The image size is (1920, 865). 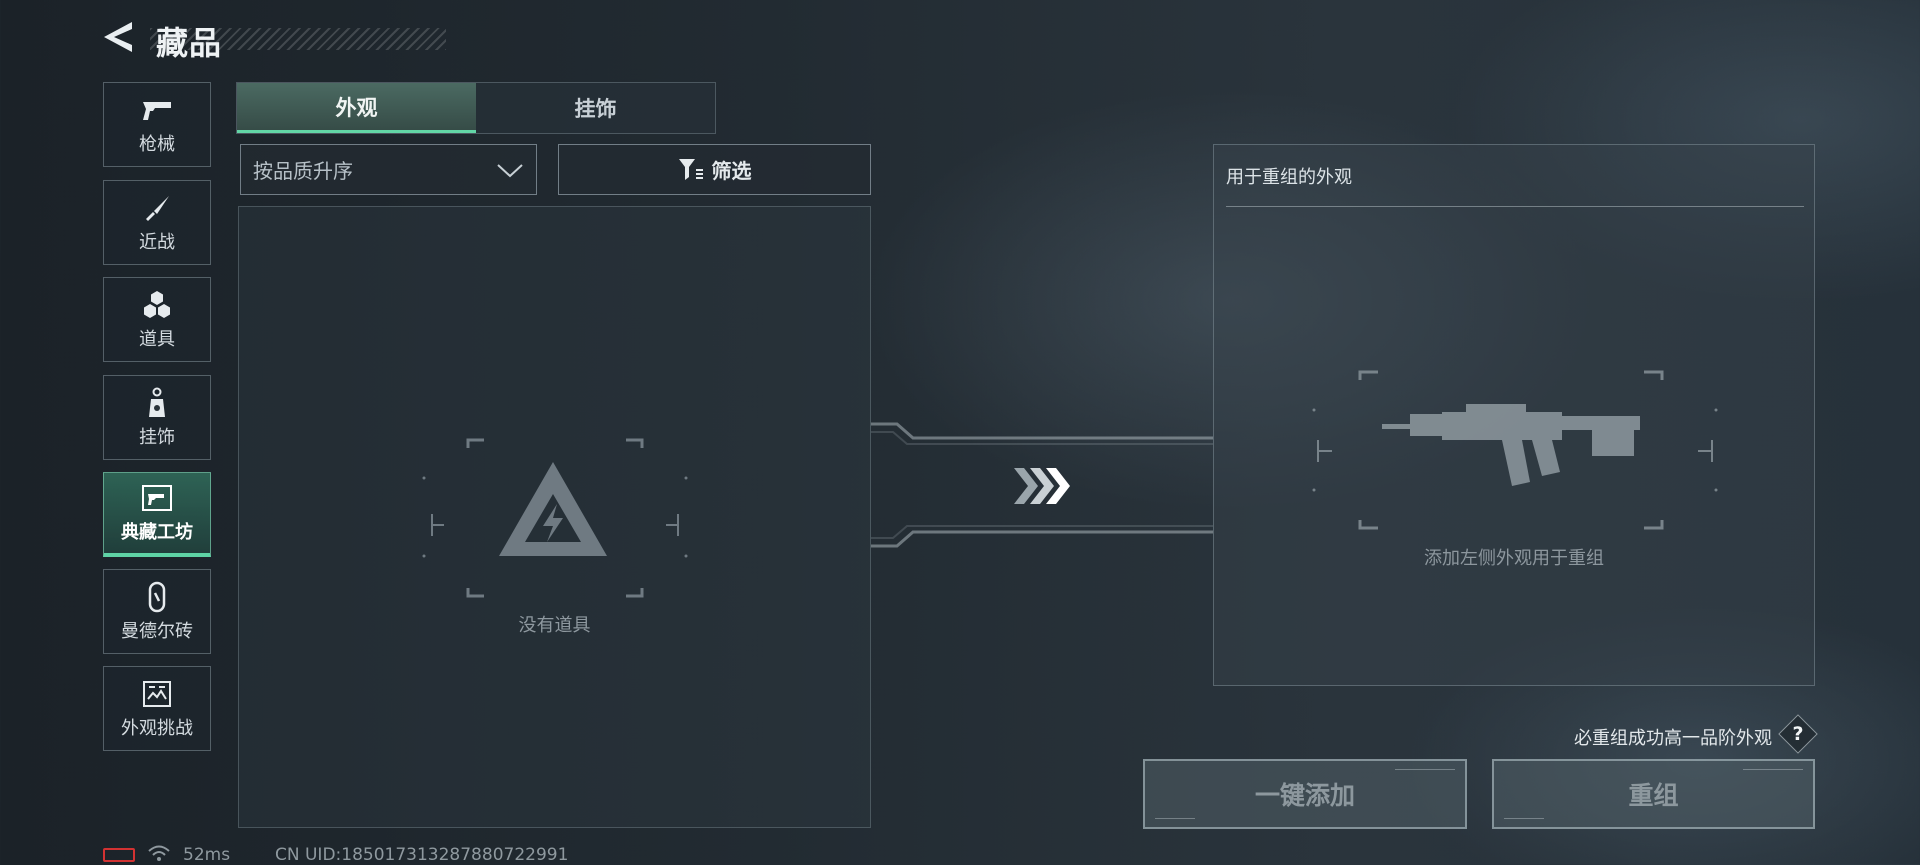 What do you see at coordinates (157, 498) in the screenshot?
I see `workshop-icon` at bounding box center [157, 498].